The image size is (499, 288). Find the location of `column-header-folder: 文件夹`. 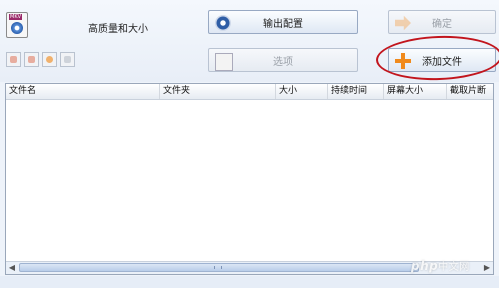

column-header-folder: 文件夹 is located at coordinates (218, 91).